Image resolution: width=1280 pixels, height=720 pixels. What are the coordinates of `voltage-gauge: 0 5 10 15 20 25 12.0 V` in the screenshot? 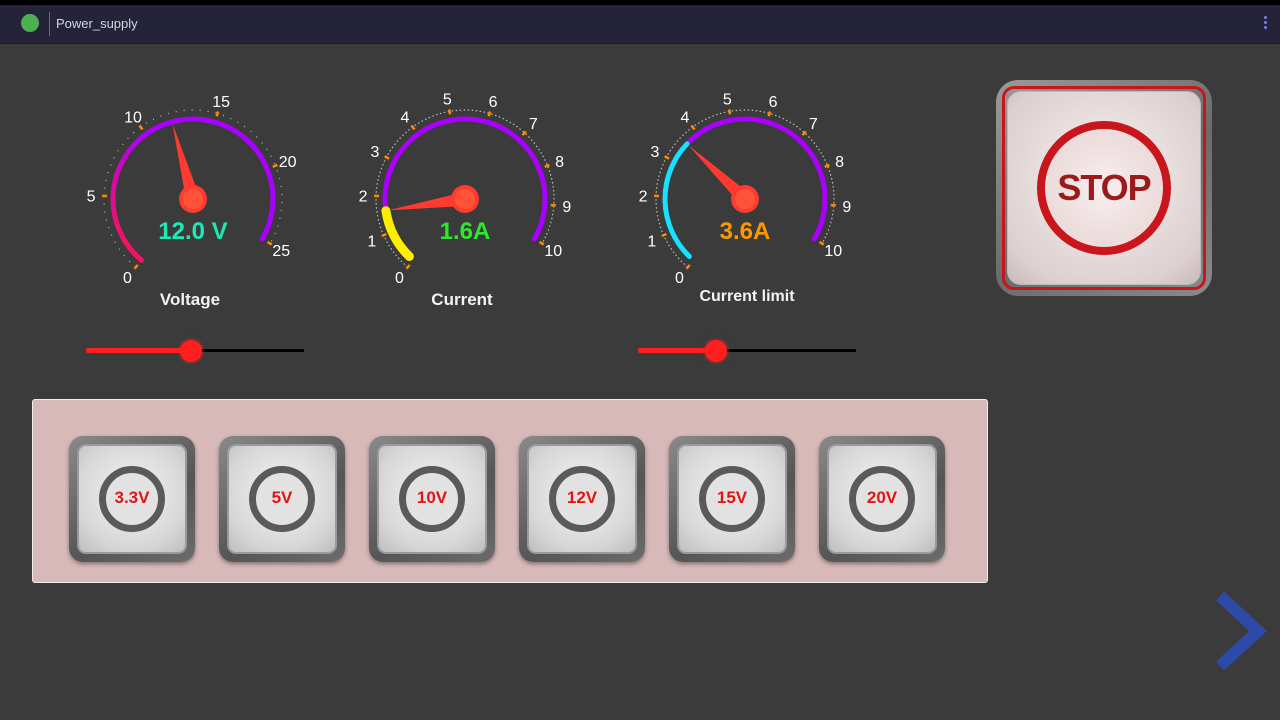 It's located at (192, 195).